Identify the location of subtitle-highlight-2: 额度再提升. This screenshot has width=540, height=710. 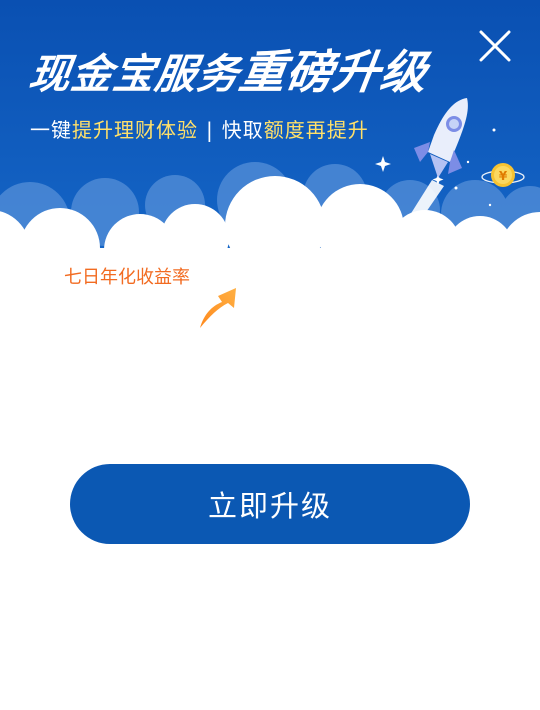
(316, 130).